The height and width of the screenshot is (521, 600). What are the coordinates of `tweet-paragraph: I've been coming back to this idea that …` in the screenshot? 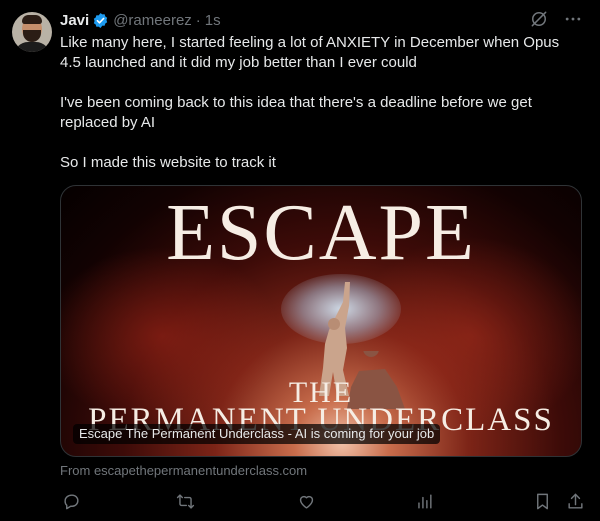 It's located at (296, 112).